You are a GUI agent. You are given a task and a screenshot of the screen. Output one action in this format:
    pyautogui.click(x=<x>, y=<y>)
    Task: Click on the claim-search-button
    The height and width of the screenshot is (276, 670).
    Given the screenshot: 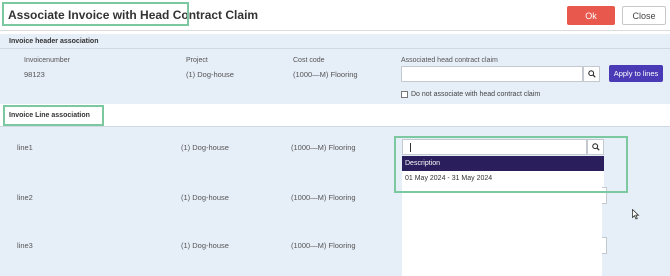 What is the action you would take?
    pyautogui.click(x=591, y=74)
    